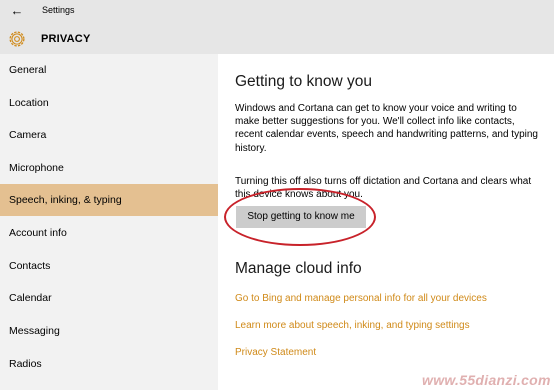 This screenshot has height=390, width=554. Describe the element at coordinates (275, 352) in the screenshot. I see `link-privacy-statement: Privacy Statement` at that location.